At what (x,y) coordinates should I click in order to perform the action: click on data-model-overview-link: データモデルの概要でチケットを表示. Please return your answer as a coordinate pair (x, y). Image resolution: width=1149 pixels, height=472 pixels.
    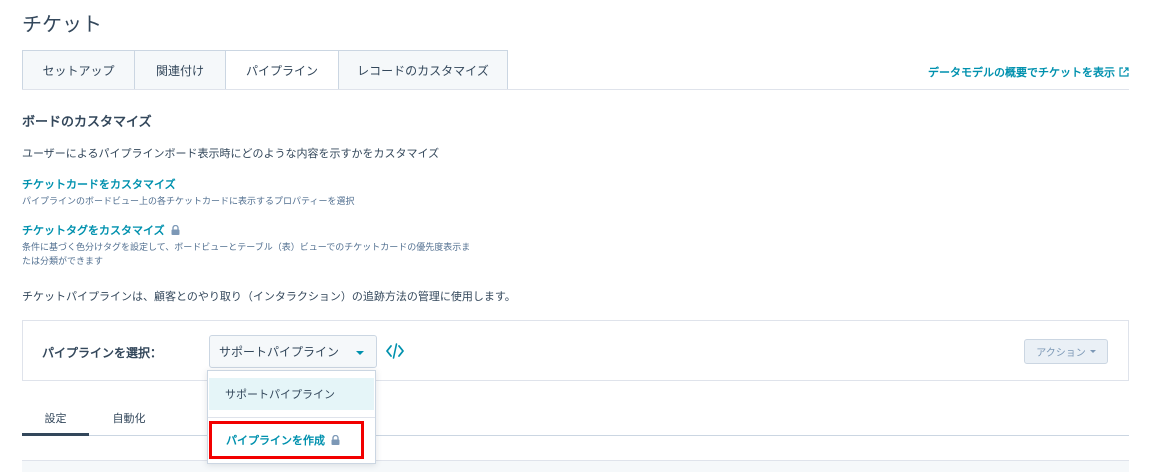
    Looking at the image, I should click on (1028, 72).